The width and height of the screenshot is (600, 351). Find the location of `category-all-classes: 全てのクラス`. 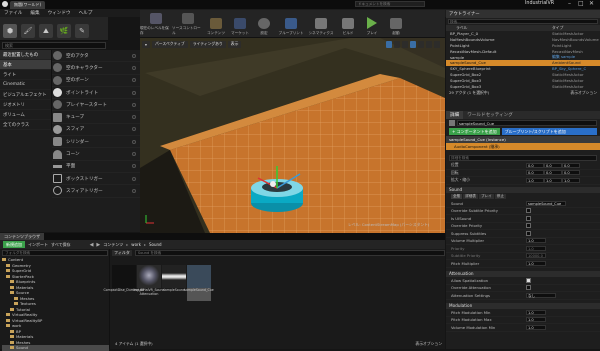

category-all-classes: 全てのクラス is located at coordinates (25, 125).